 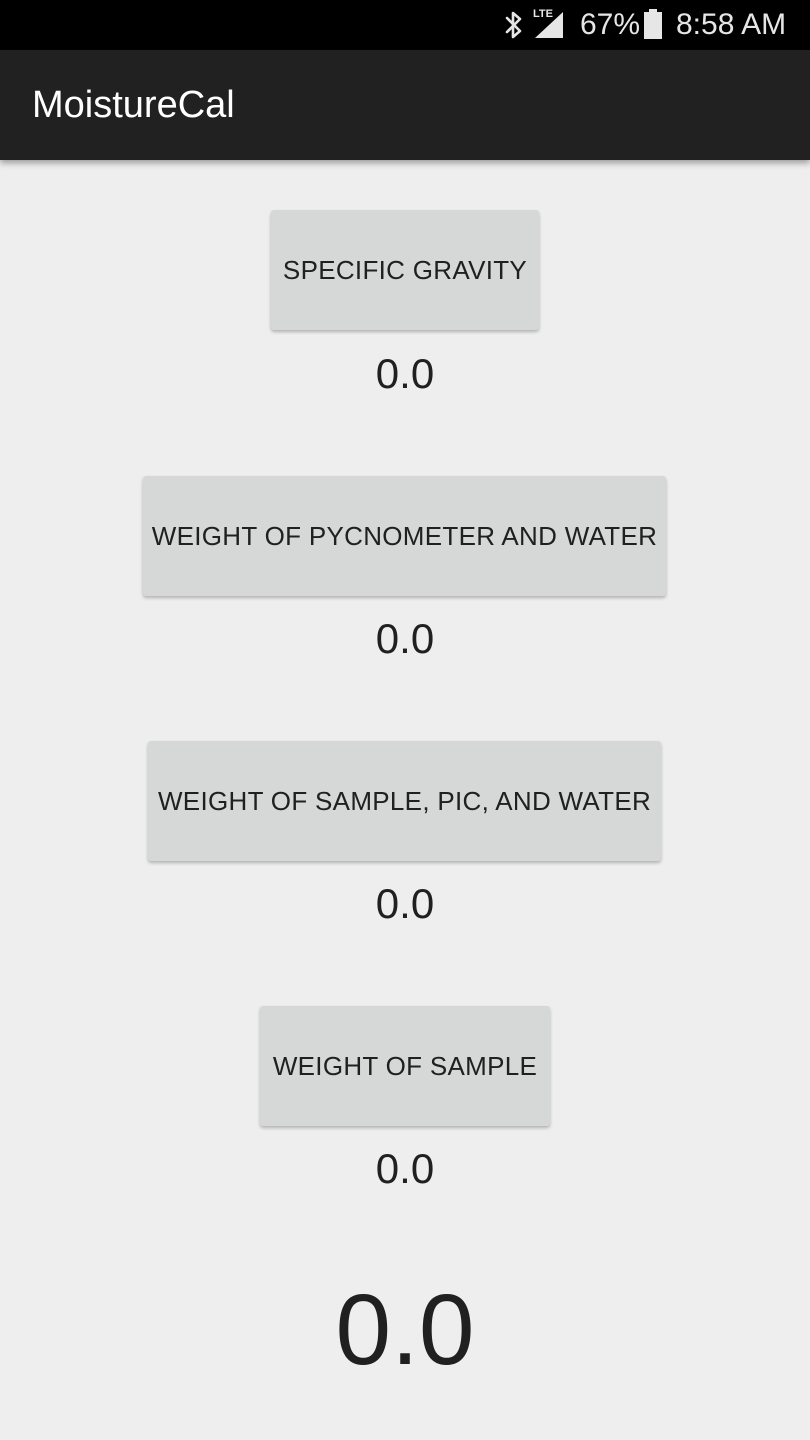 What do you see at coordinates (405, 270) in the screenshot?
I see `specific-gravity-button: SPECIFIC GRAVITY` at bounding box center [405, 270].